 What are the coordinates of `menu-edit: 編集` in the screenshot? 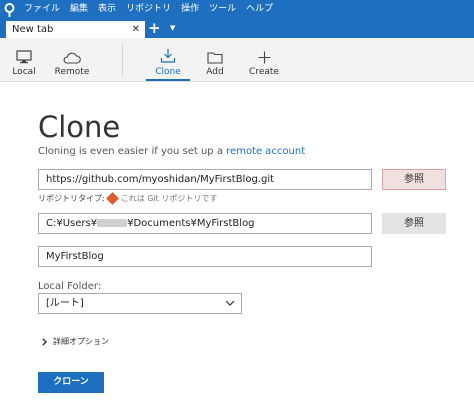 It's located at (79, 9).